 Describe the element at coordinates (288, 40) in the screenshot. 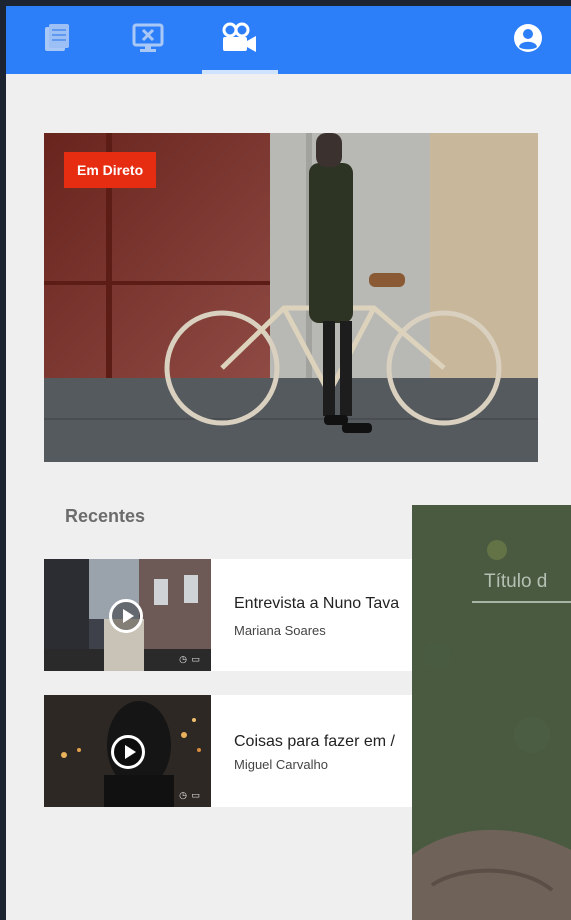

I see `top-navigation-bar` at that location.